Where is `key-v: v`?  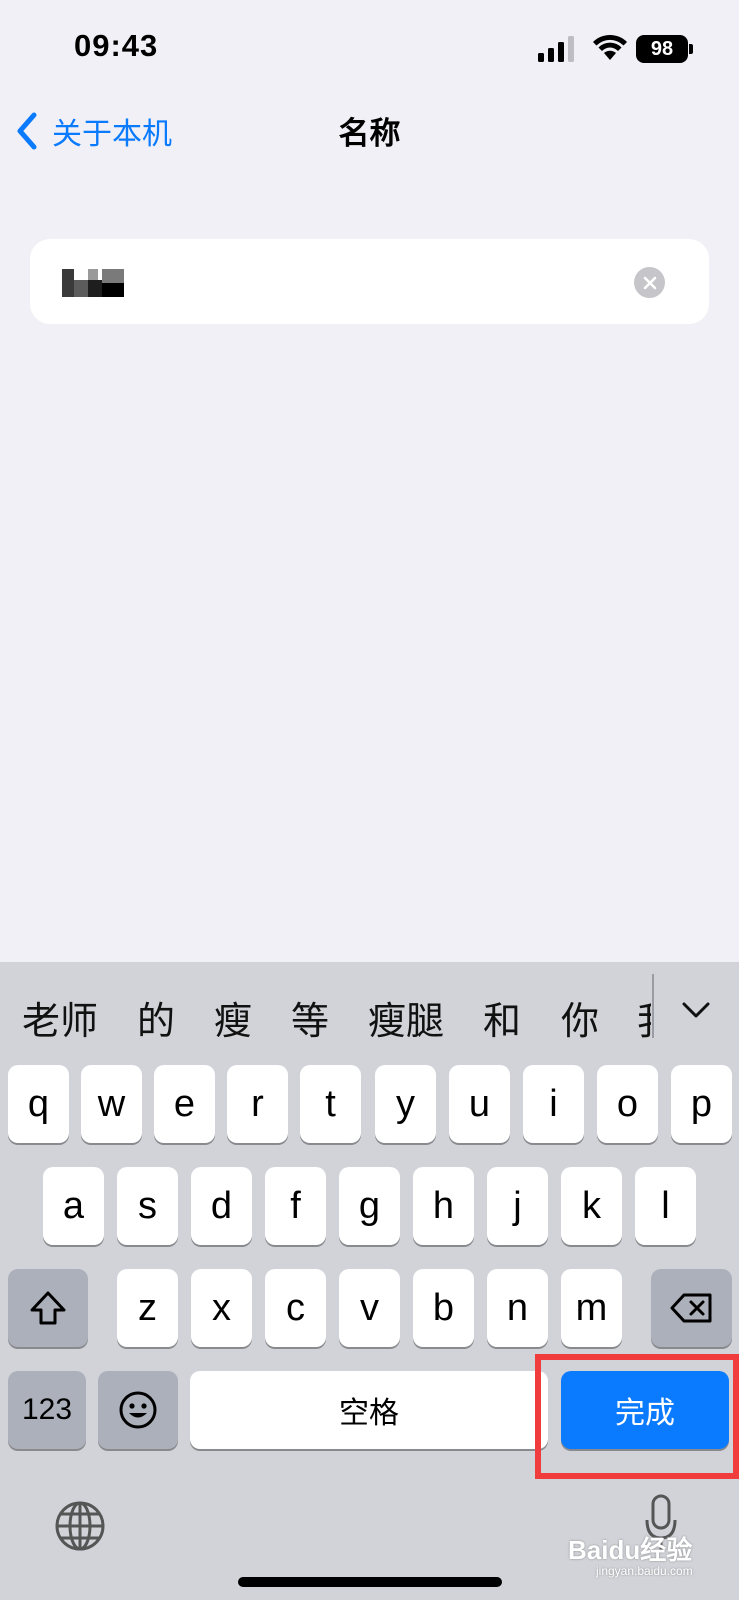
key-v: v is located at coordinates (369, 1308).